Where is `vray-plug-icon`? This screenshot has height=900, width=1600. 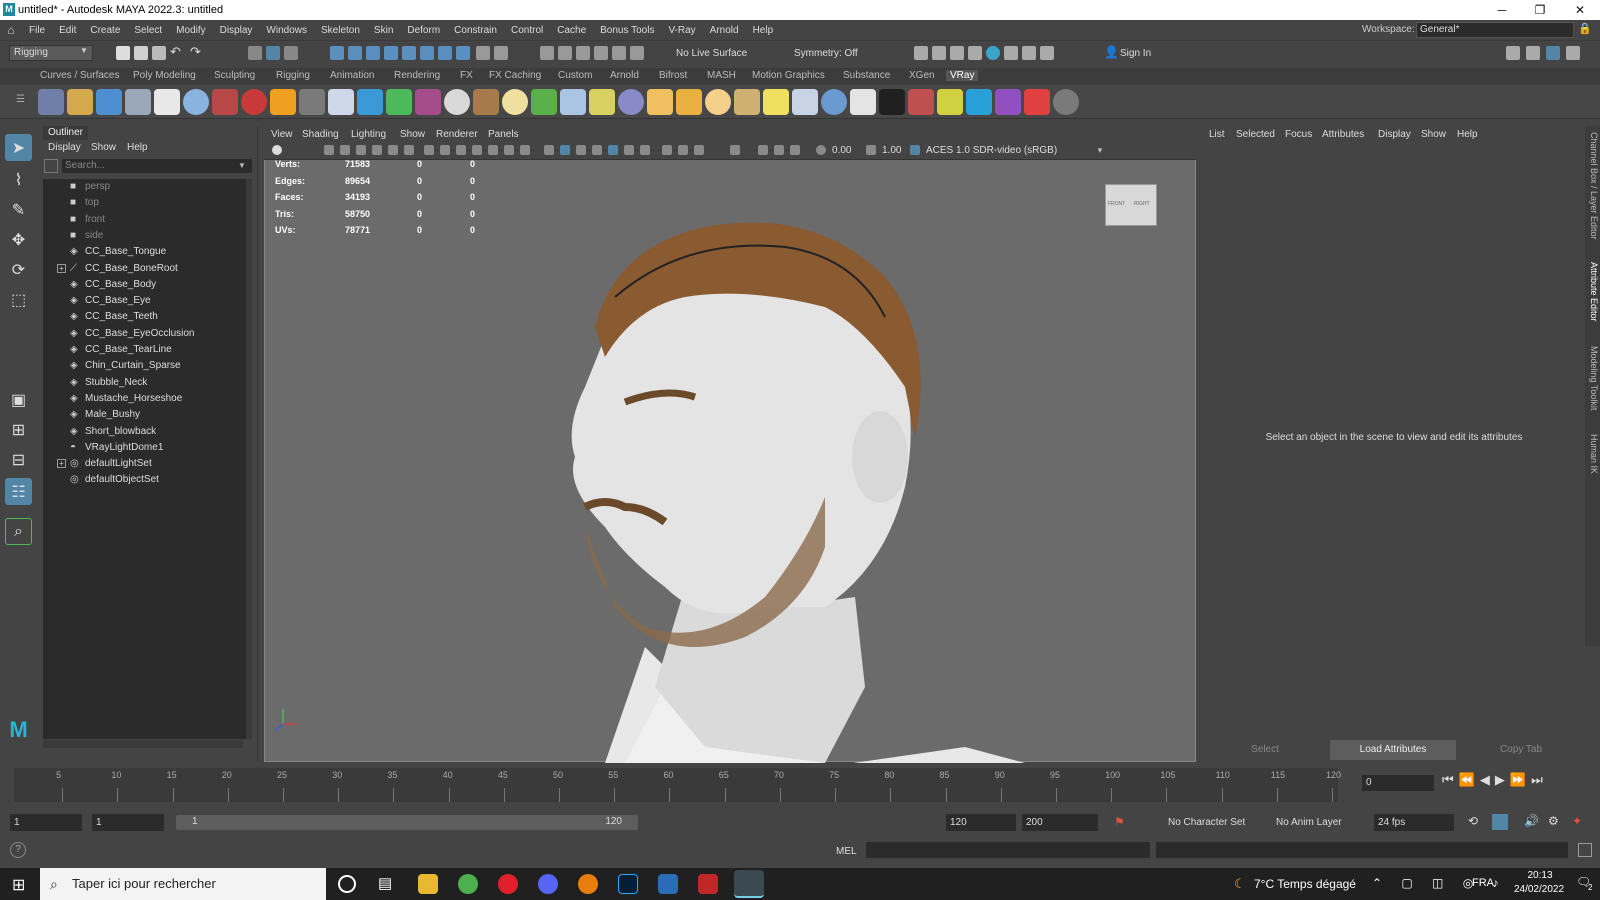 vray-plug-icon is located at coordinates (138, 102).